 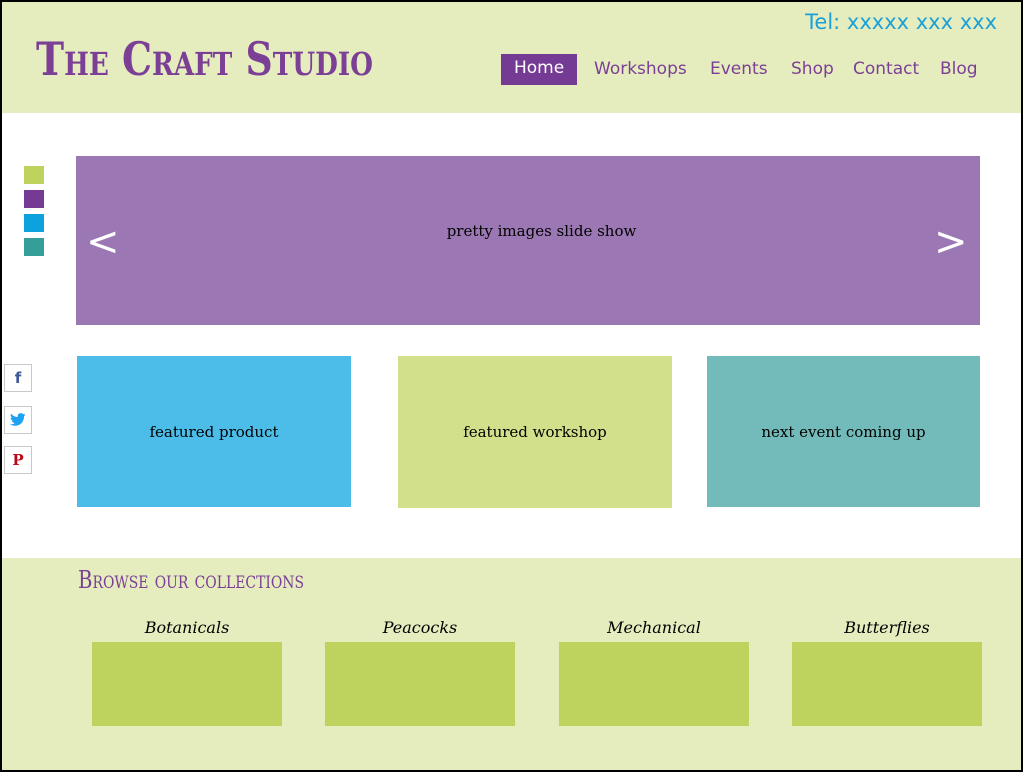 What do you see at coordinates (951, 242) in the screenshot?
I see `slideshow-next-button: >` at bounding box center [951, 242].